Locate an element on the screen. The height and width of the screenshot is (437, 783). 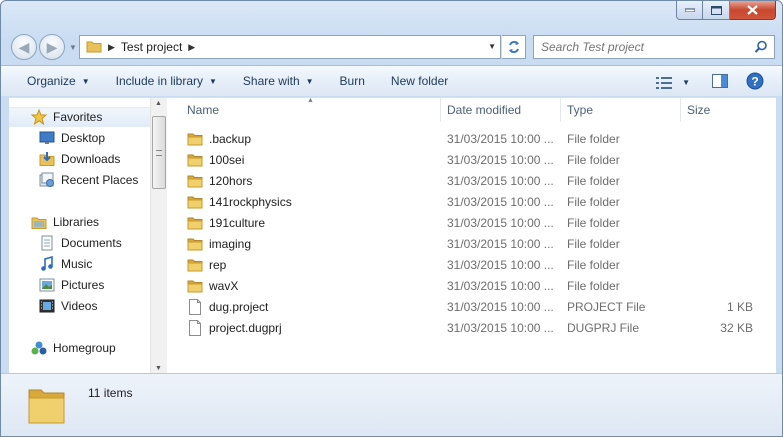
include-in-library-menu: Include in library ▼ is located at coordinates (166, 81).